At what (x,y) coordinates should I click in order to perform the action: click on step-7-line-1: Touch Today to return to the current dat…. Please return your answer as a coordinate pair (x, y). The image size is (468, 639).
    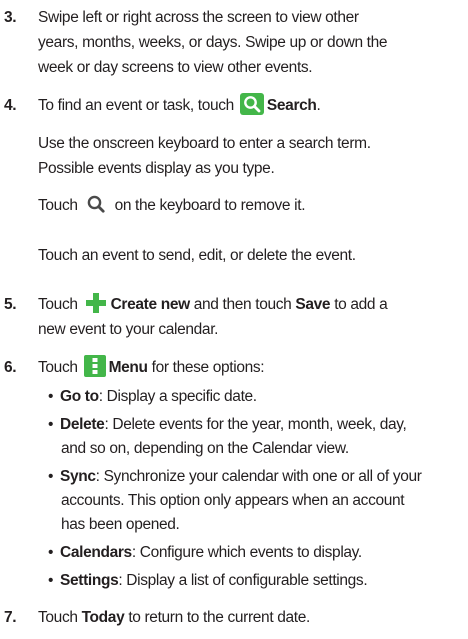
    Looking at the image, I should click on (174, 617).